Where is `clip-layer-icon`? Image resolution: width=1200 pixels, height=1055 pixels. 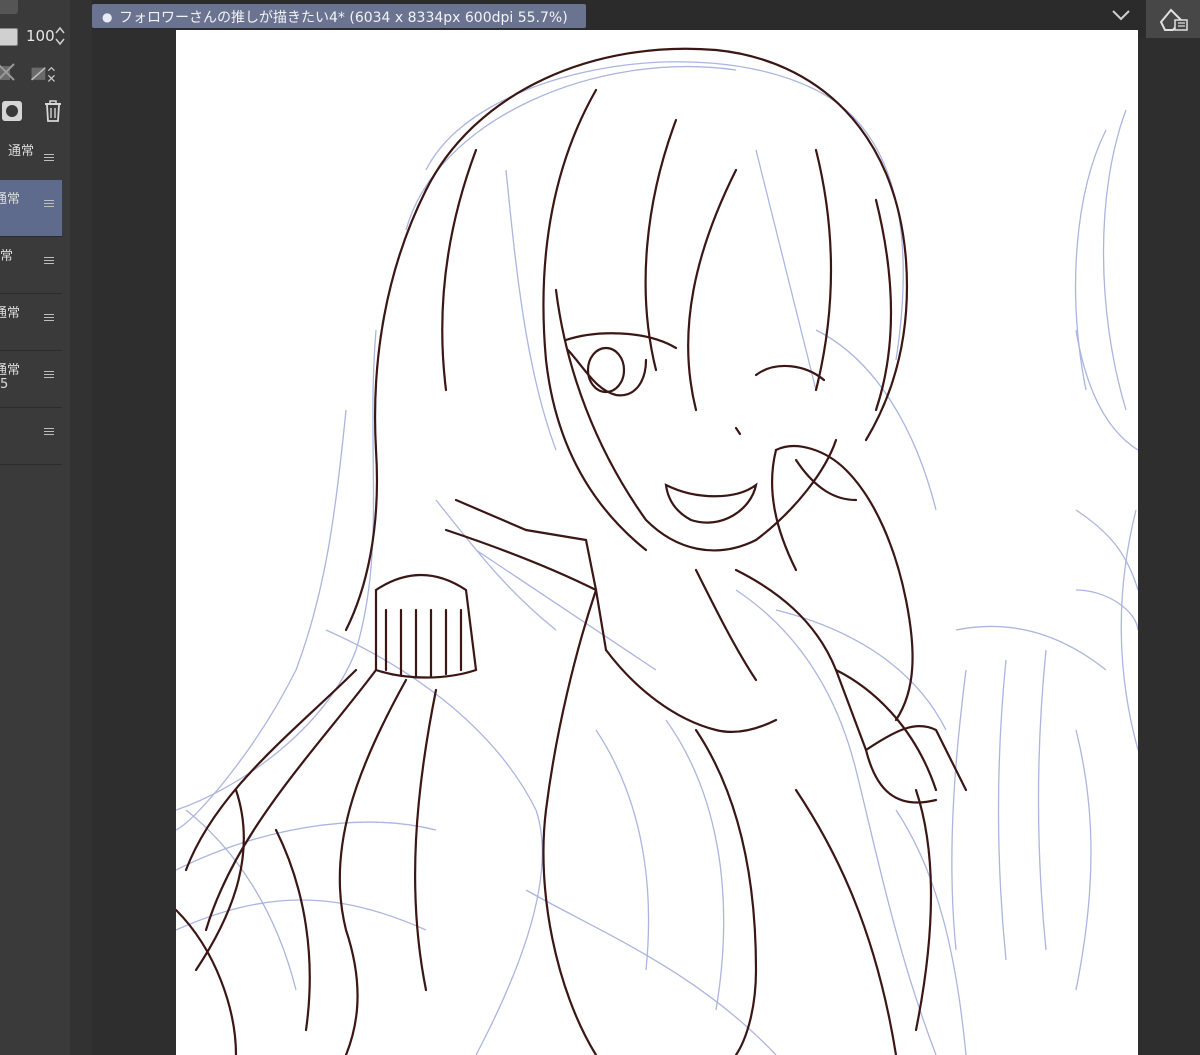
clip-layer-icon is located at coordinates (10, 73).